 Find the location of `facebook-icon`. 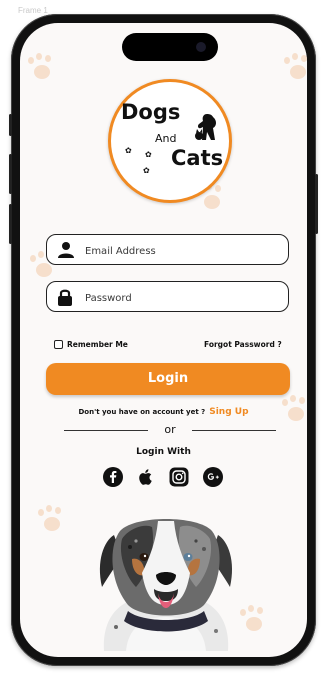

facebook-icon is located at coordinates (113, 477).